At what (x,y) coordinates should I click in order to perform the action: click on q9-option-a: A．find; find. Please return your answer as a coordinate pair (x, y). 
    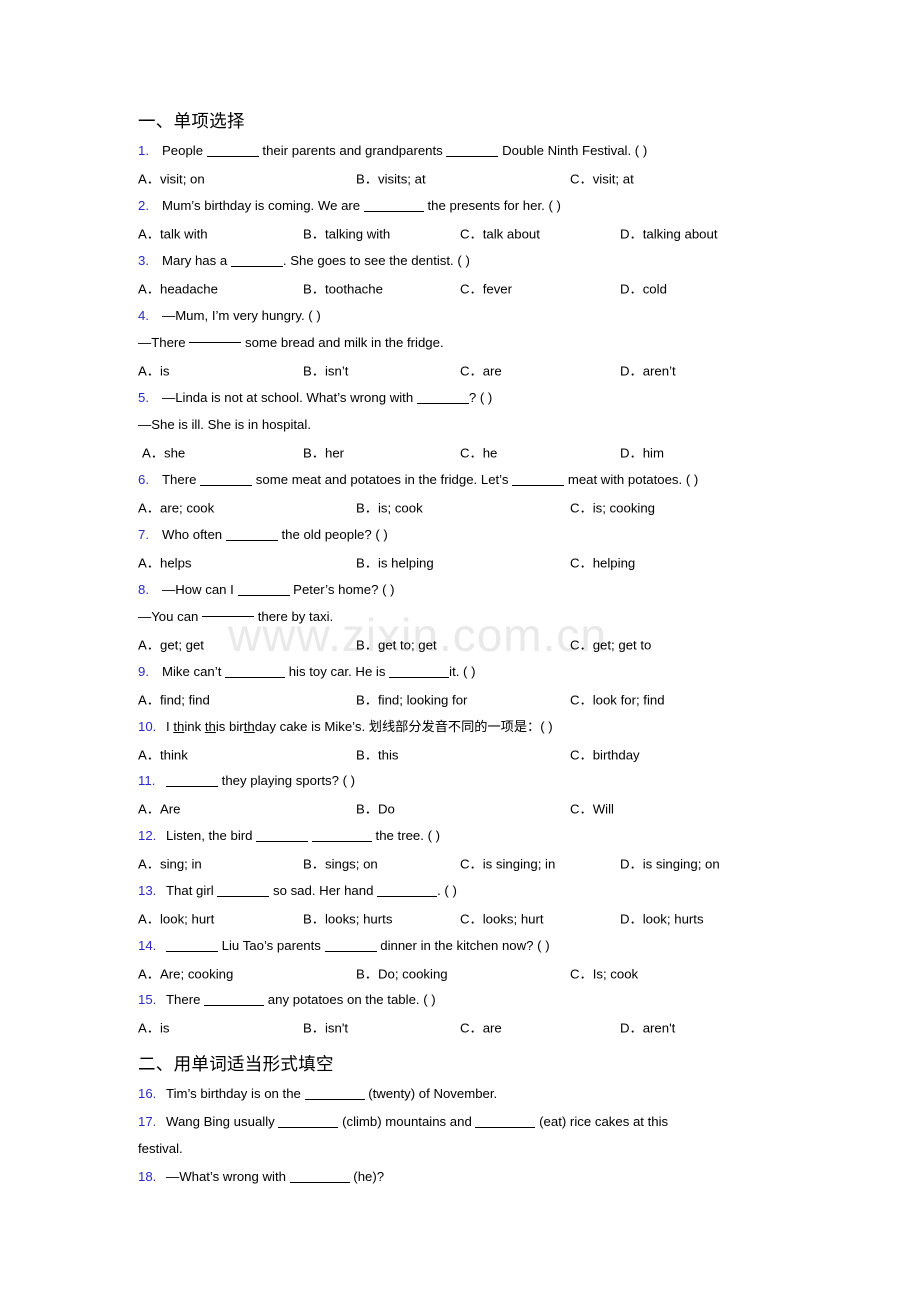
    Looking at the image, I should click on (174, 698).